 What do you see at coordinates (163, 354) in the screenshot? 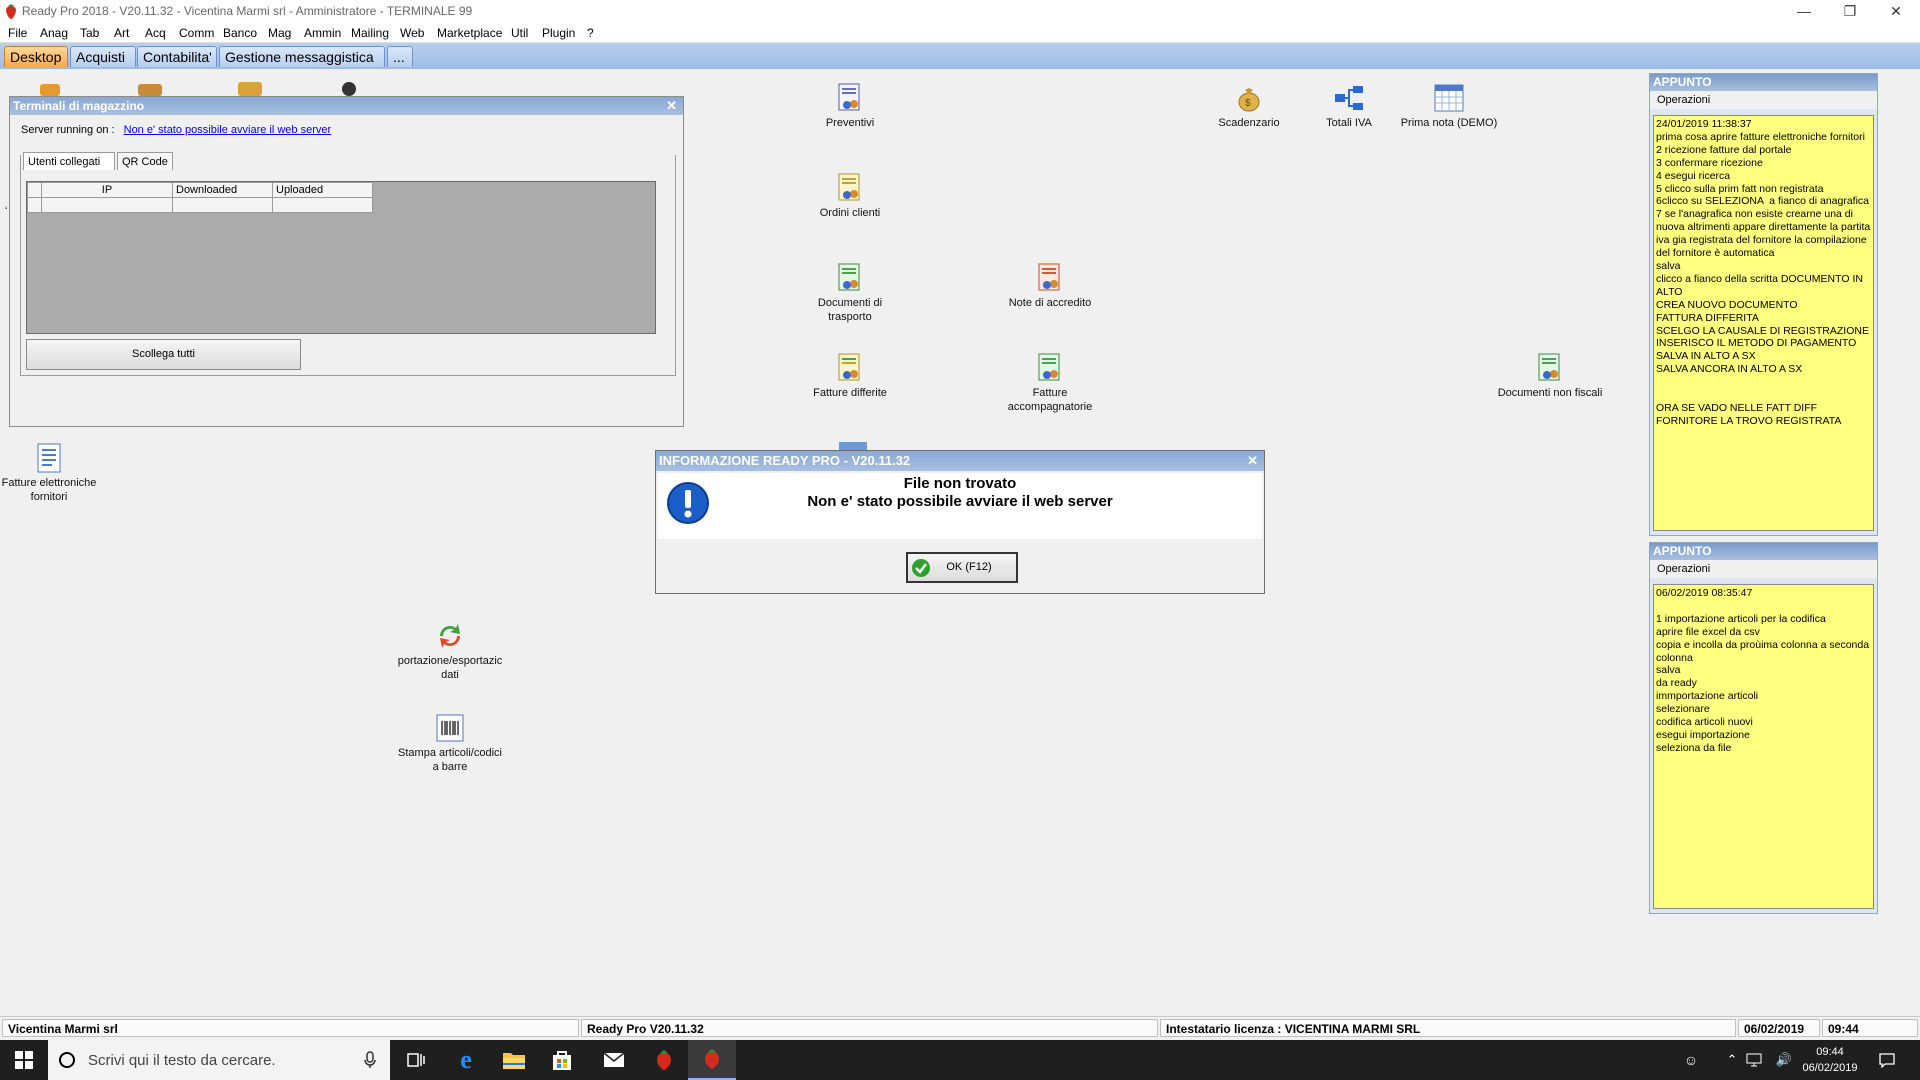
I see `scollega-tutti-button: Scollega tutti` at bounding box center [163, 354].